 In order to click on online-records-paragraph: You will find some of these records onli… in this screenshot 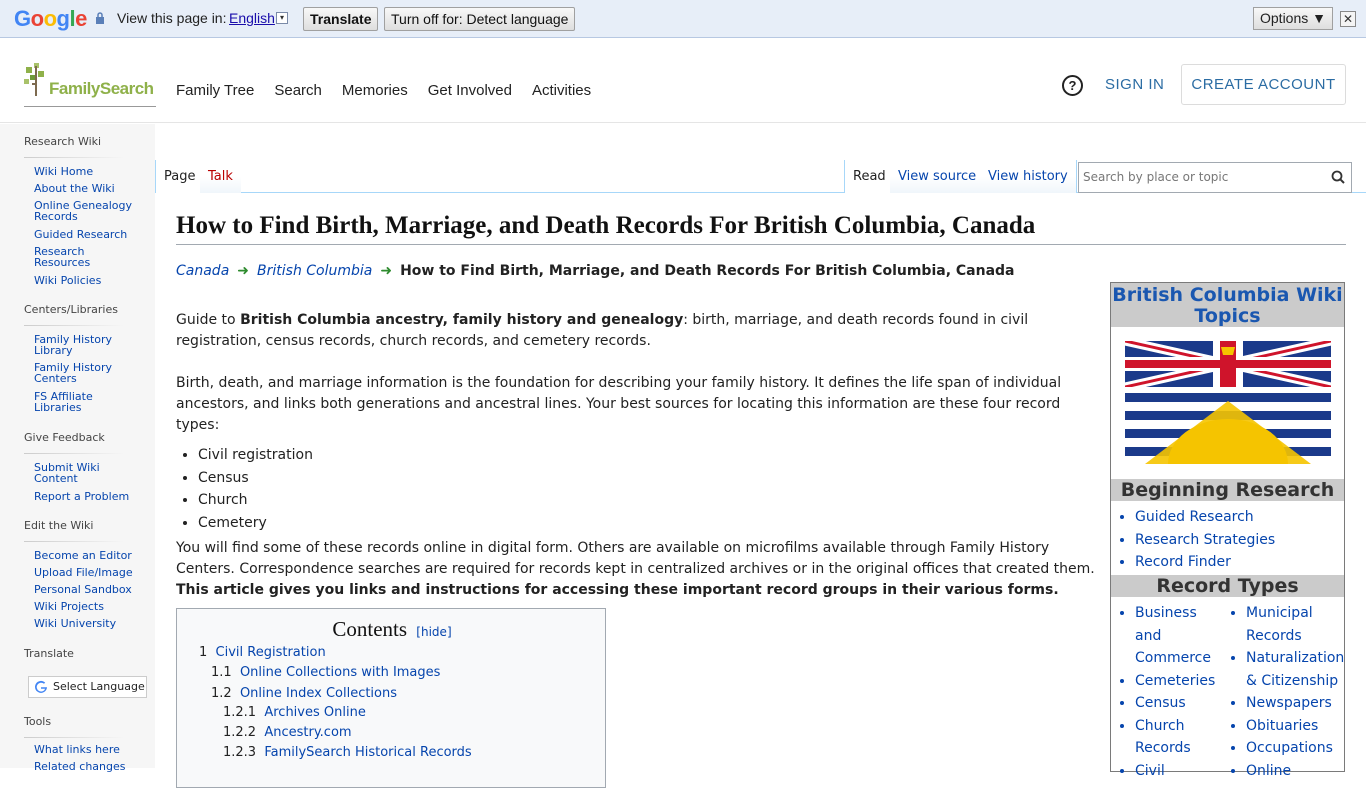, I will do `click(641, 569)`.